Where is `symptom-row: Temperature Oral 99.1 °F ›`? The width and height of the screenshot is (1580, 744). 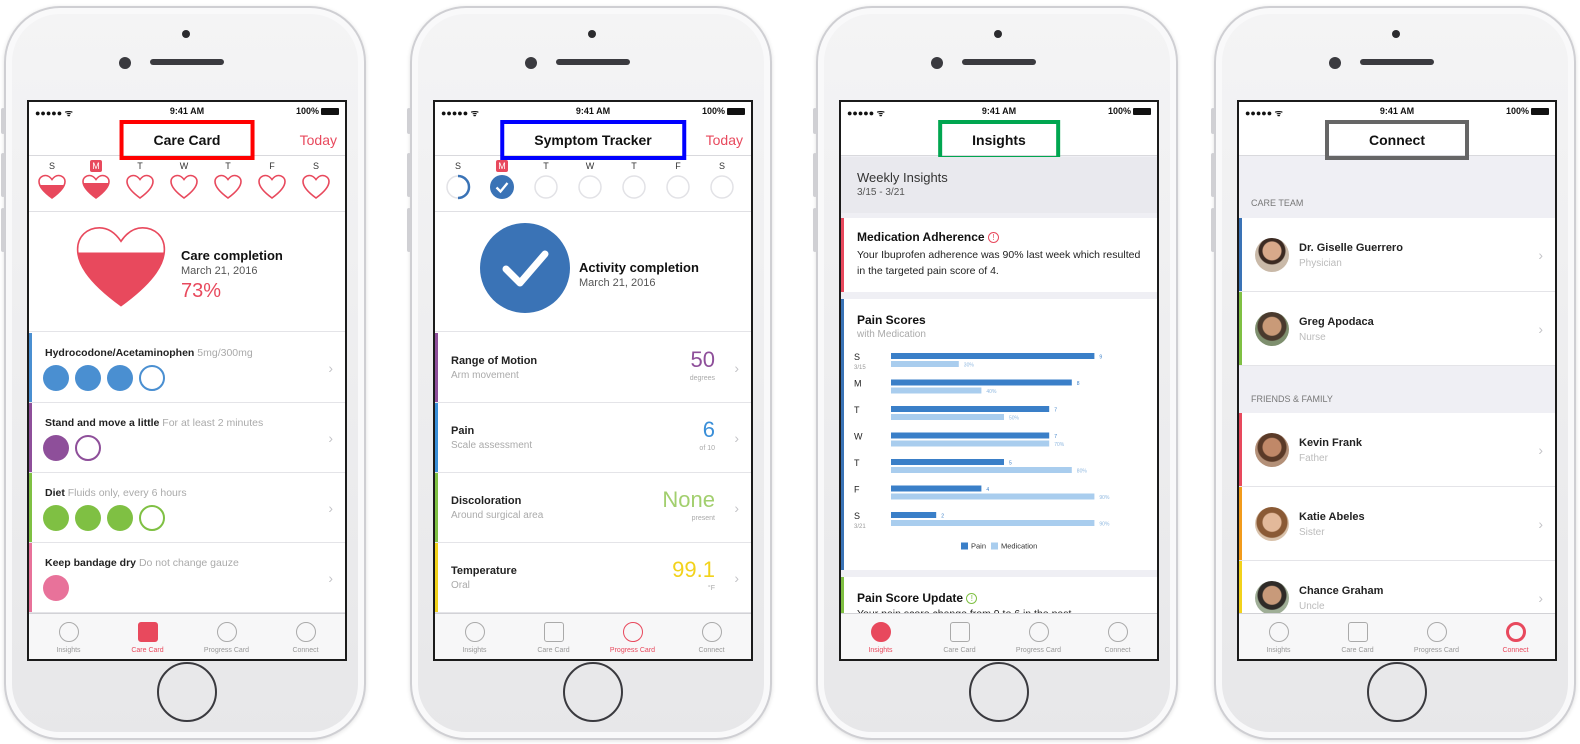
symptom-row: Temperature Oral 99.1 °F › is located at coordinates (593, 578).